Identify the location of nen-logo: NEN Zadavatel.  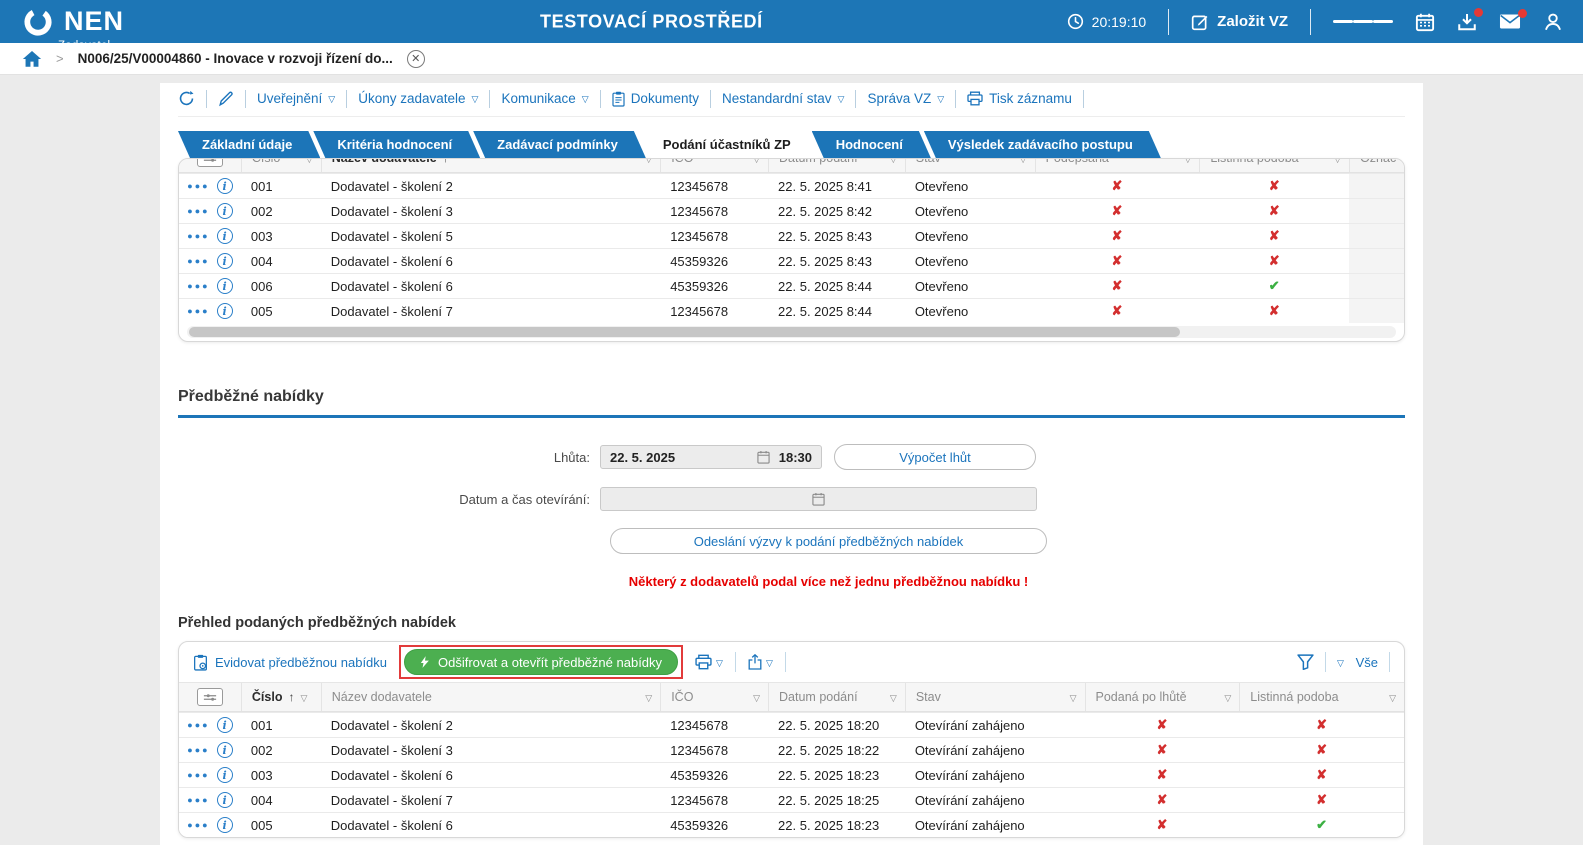
(73, 29).